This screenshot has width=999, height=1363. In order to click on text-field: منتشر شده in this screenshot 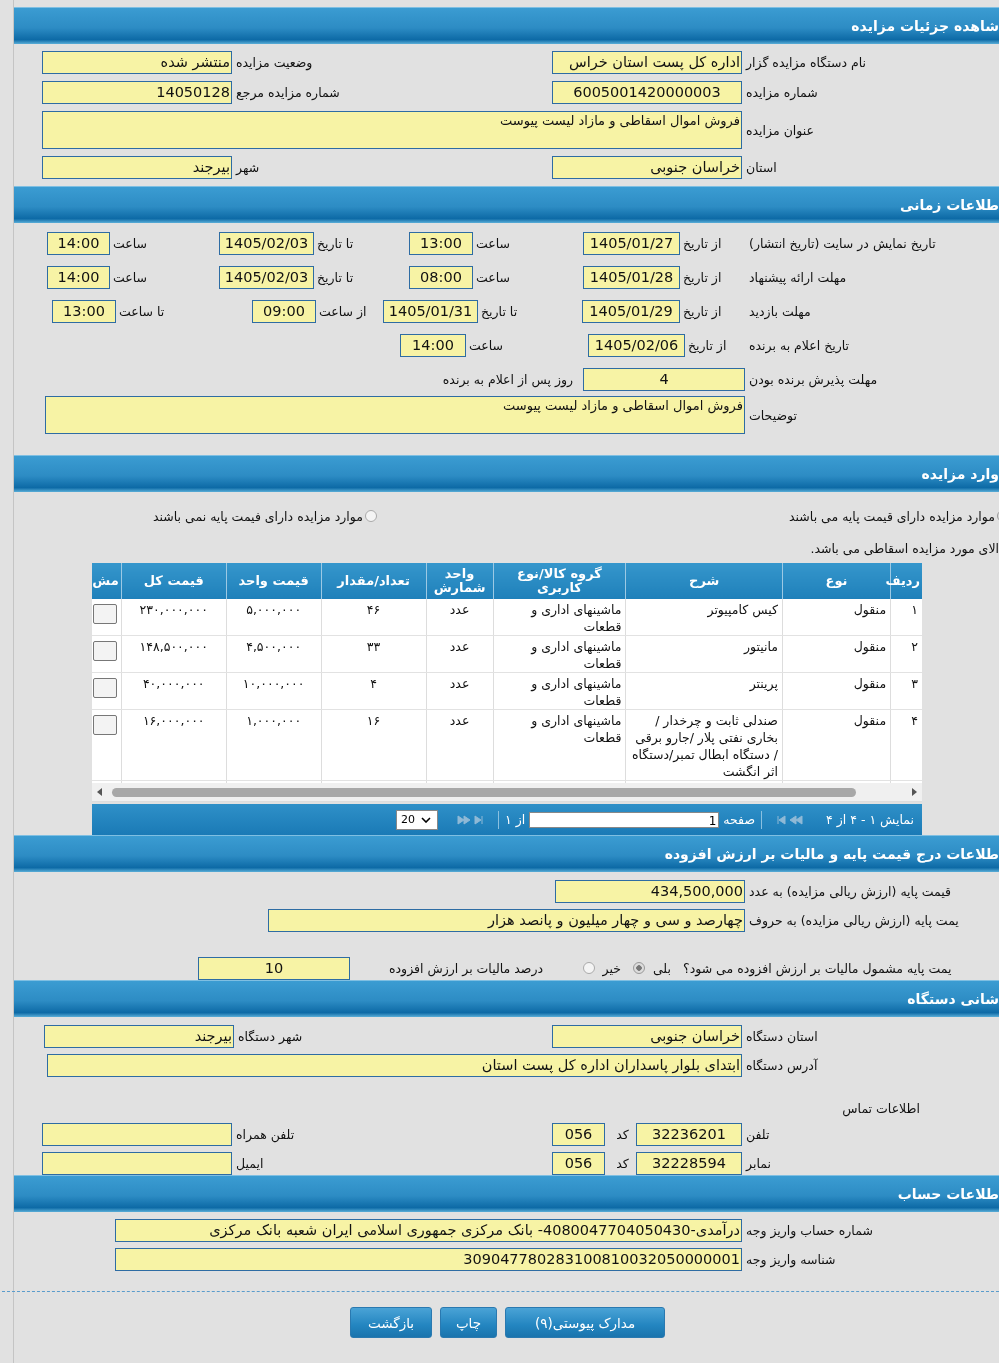, I will do `click(137, 62)`.